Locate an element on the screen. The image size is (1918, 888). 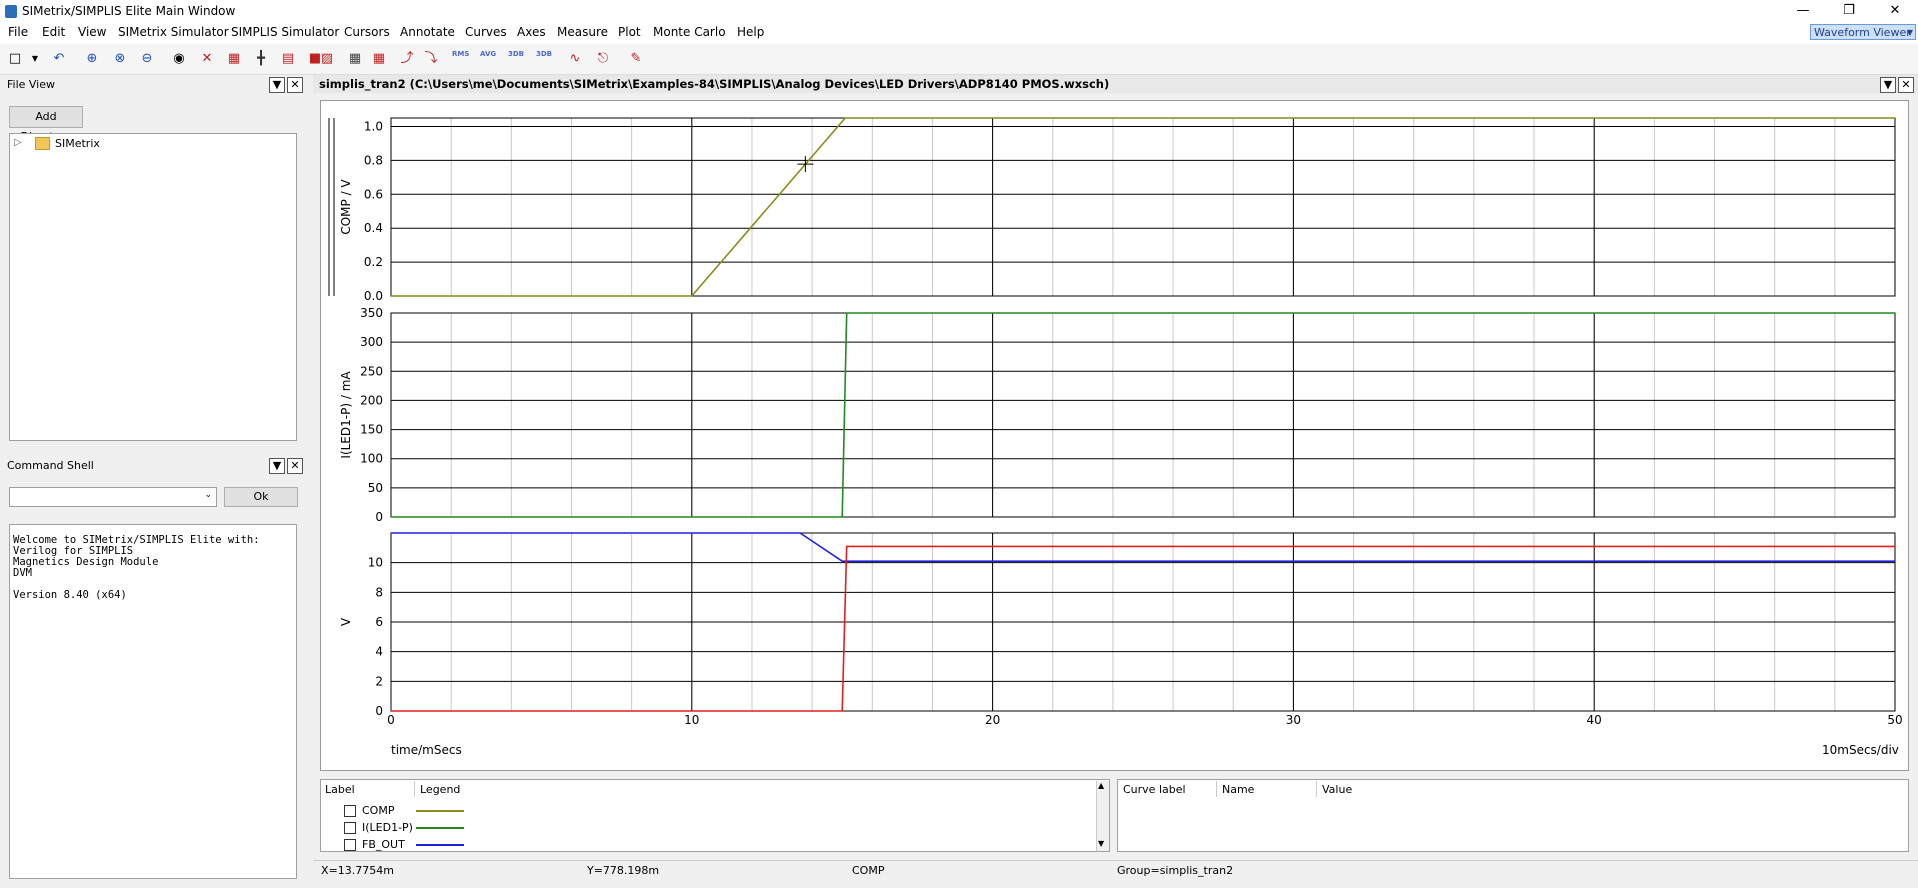
x-tick-label: 30 is located at coordinates (1293, 720).